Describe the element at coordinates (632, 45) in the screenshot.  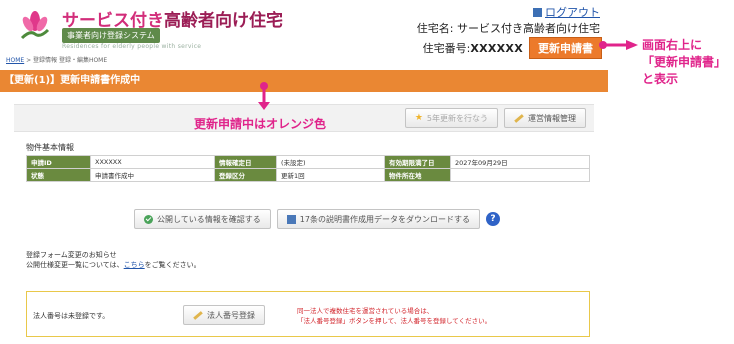
I see `right-arrow-head-icon` at that location.